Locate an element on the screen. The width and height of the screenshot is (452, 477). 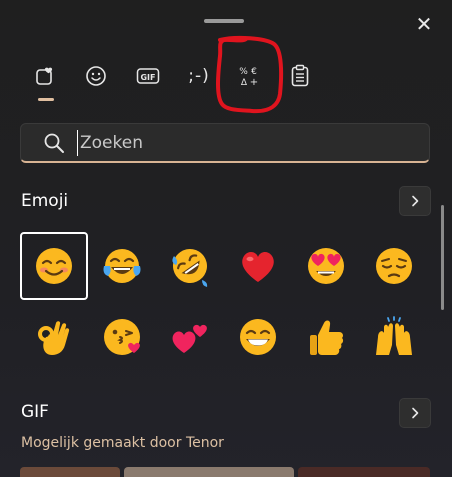
emoji-more-button is located at coordinates (415, 201).